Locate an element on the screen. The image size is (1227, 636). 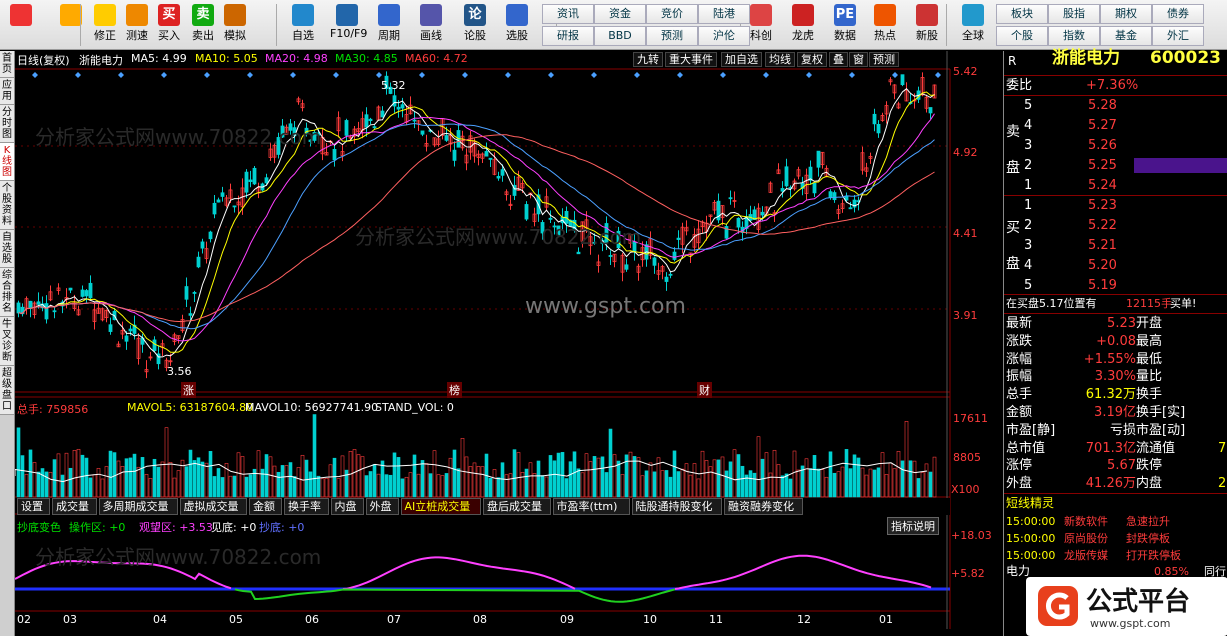
select-button: 选股 is located at coordinates (517, 25).